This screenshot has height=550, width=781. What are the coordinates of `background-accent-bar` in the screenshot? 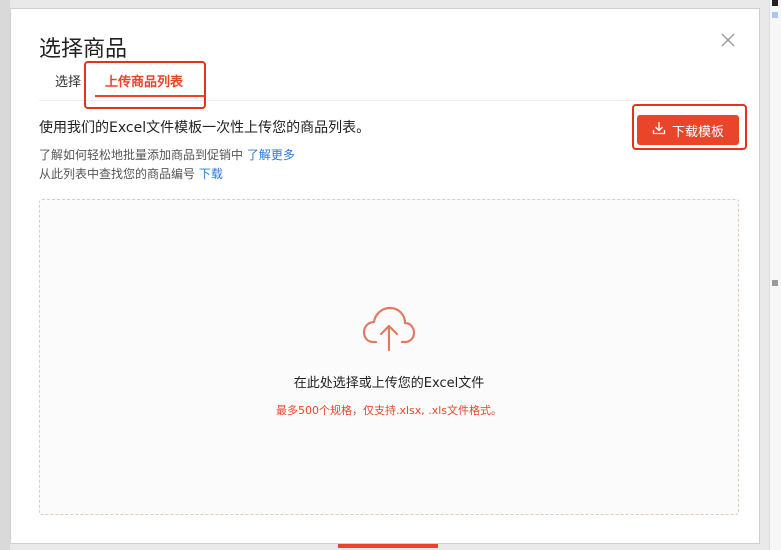 It's located at (388, 546).